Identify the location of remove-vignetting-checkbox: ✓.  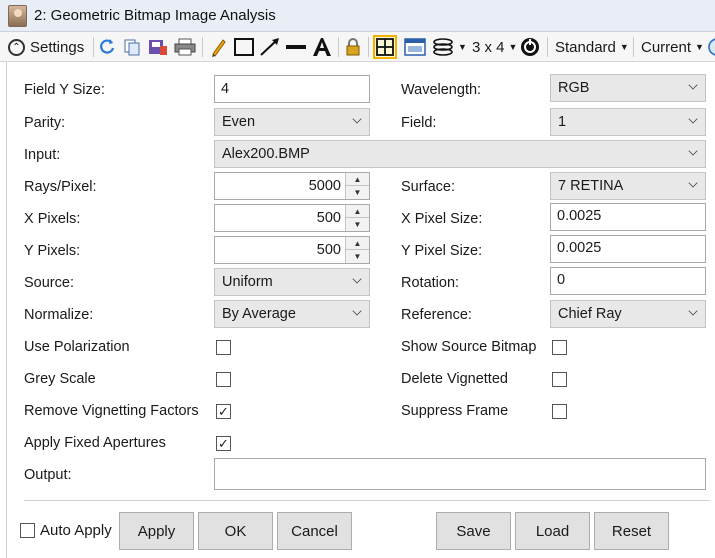
(223, 411).